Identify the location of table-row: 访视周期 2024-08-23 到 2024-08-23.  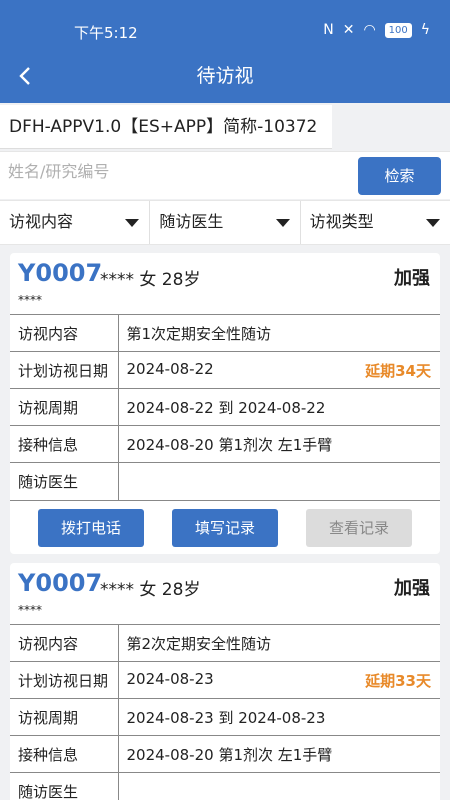
(225, 717).